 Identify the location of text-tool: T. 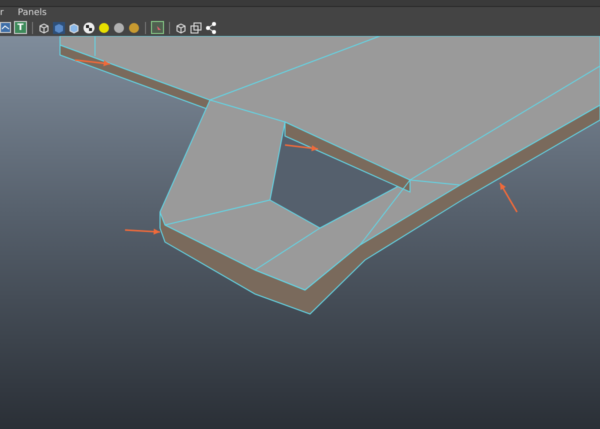
(20, 27).